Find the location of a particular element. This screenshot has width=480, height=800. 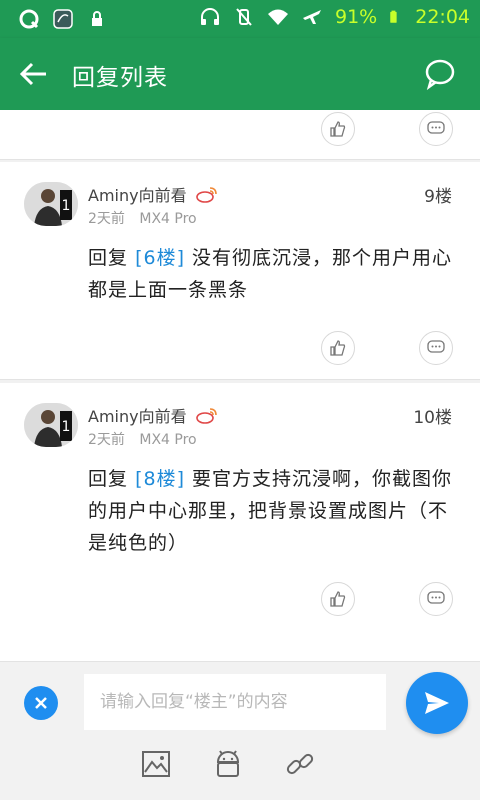

battery-percent: 91% is located at coordinates (356, 17).